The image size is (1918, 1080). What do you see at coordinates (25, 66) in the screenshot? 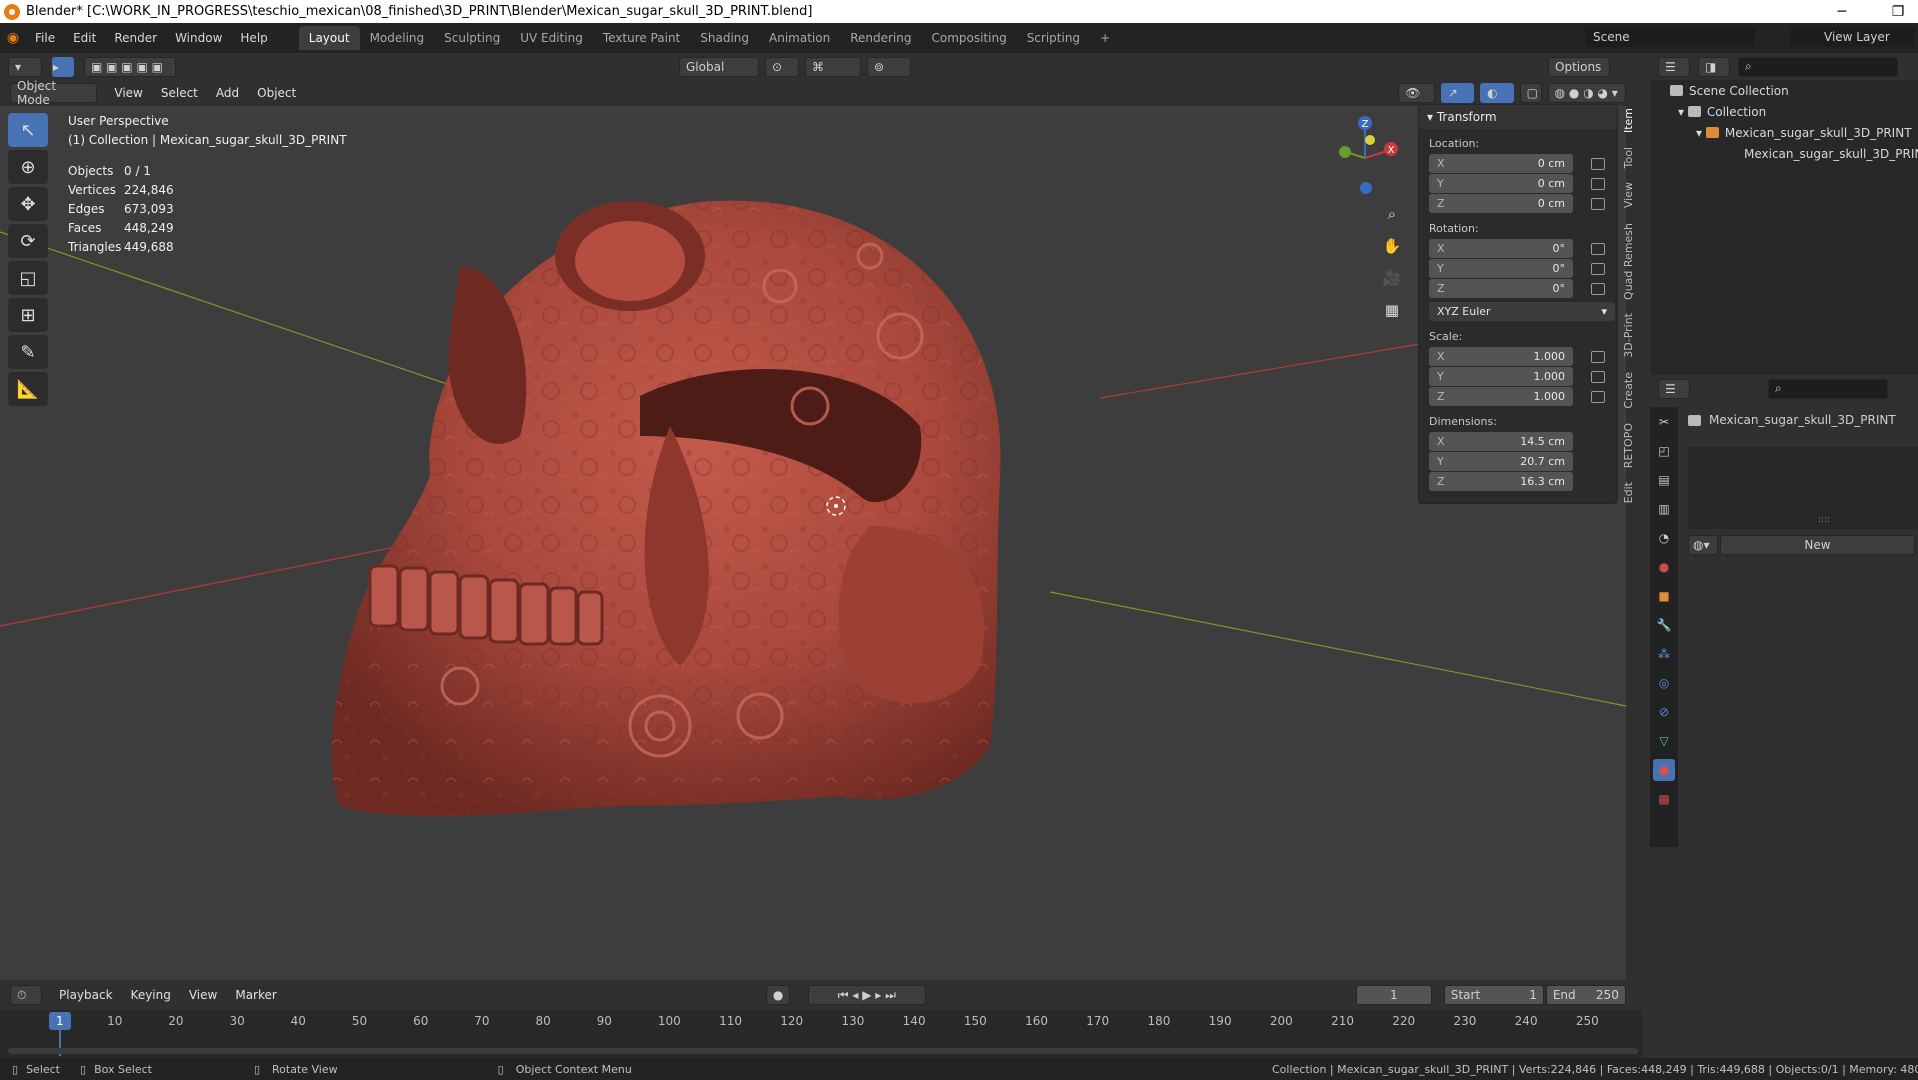
I see `editor-type-button: ▾` at bounding box center [25, 66].